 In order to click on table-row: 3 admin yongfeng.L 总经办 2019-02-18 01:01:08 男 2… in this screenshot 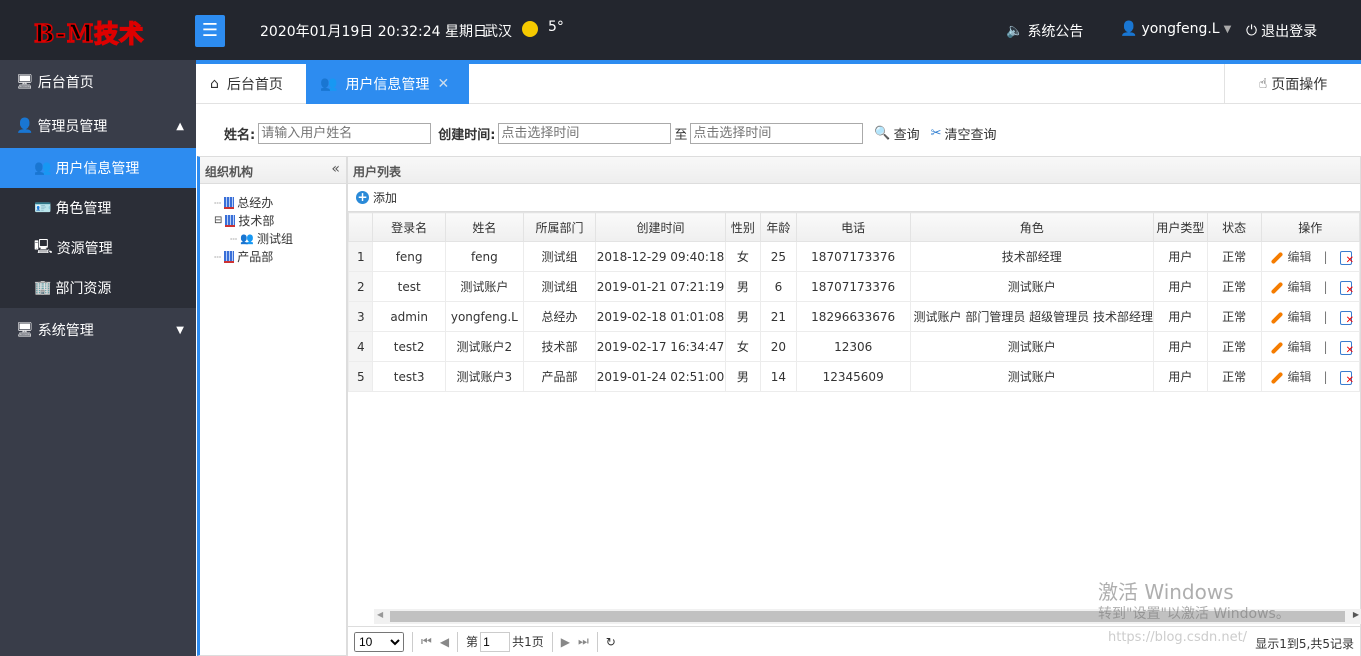, I will do `click(854, 316)`.